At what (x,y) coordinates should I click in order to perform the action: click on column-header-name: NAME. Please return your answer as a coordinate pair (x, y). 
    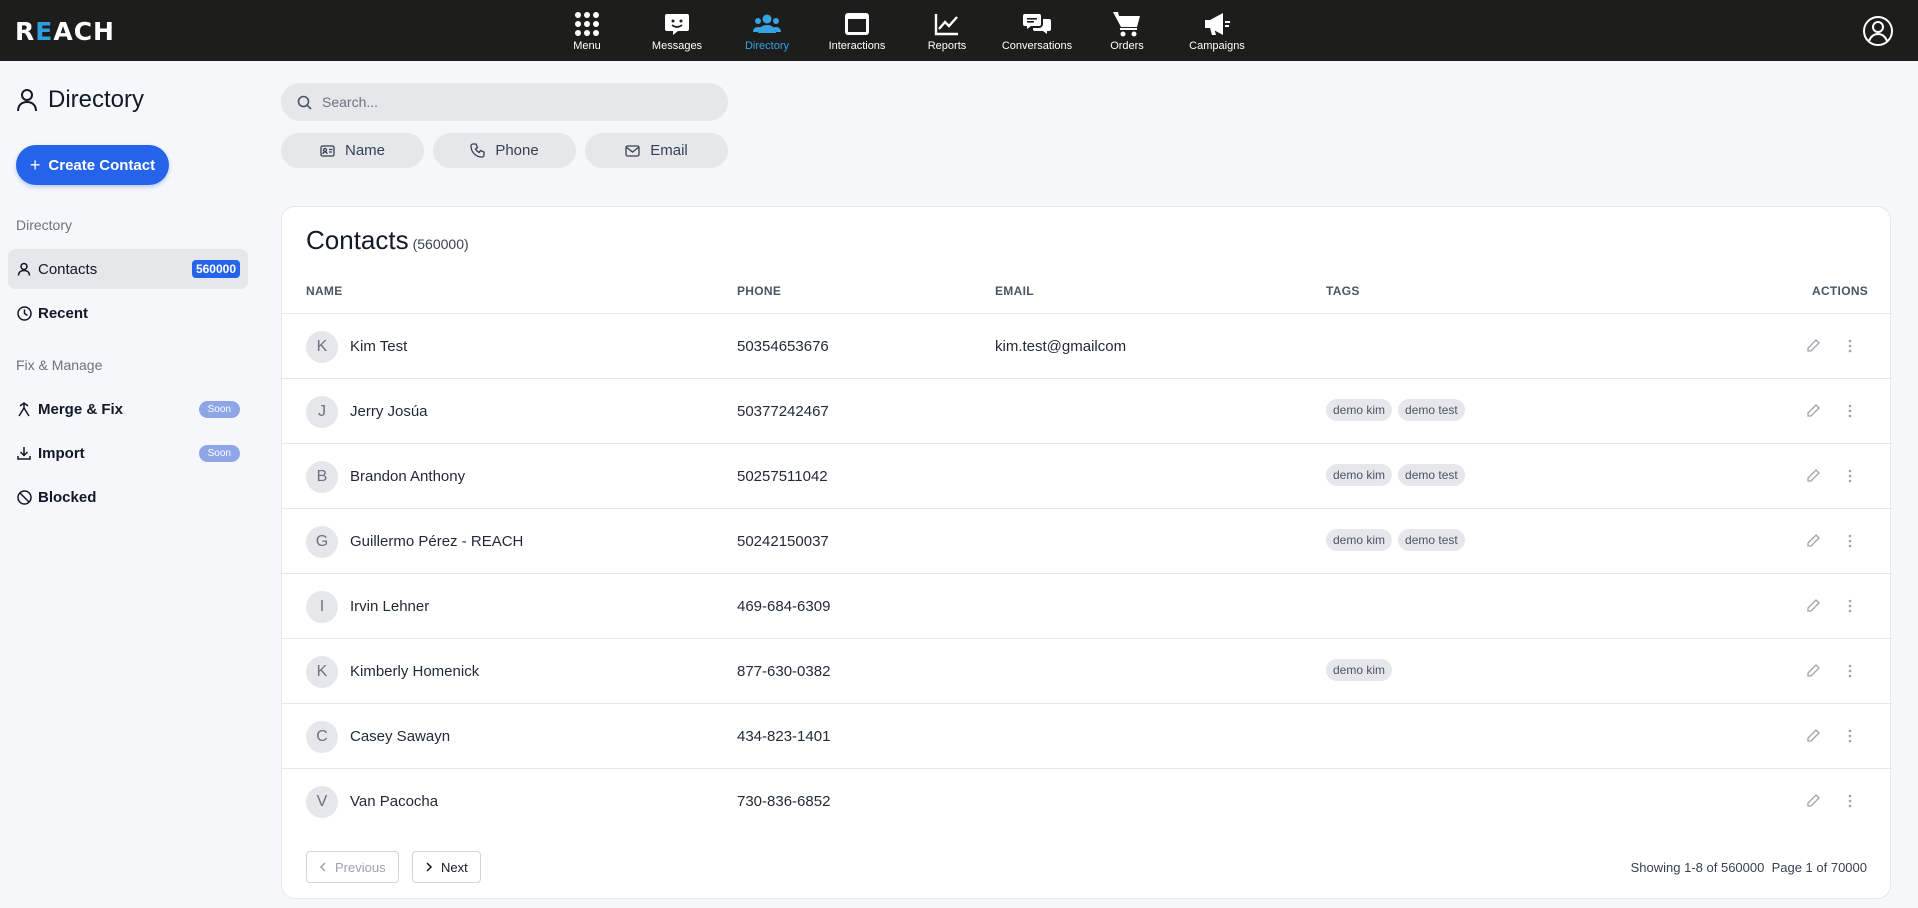
    Looking at the image, I should click on (324, 291).